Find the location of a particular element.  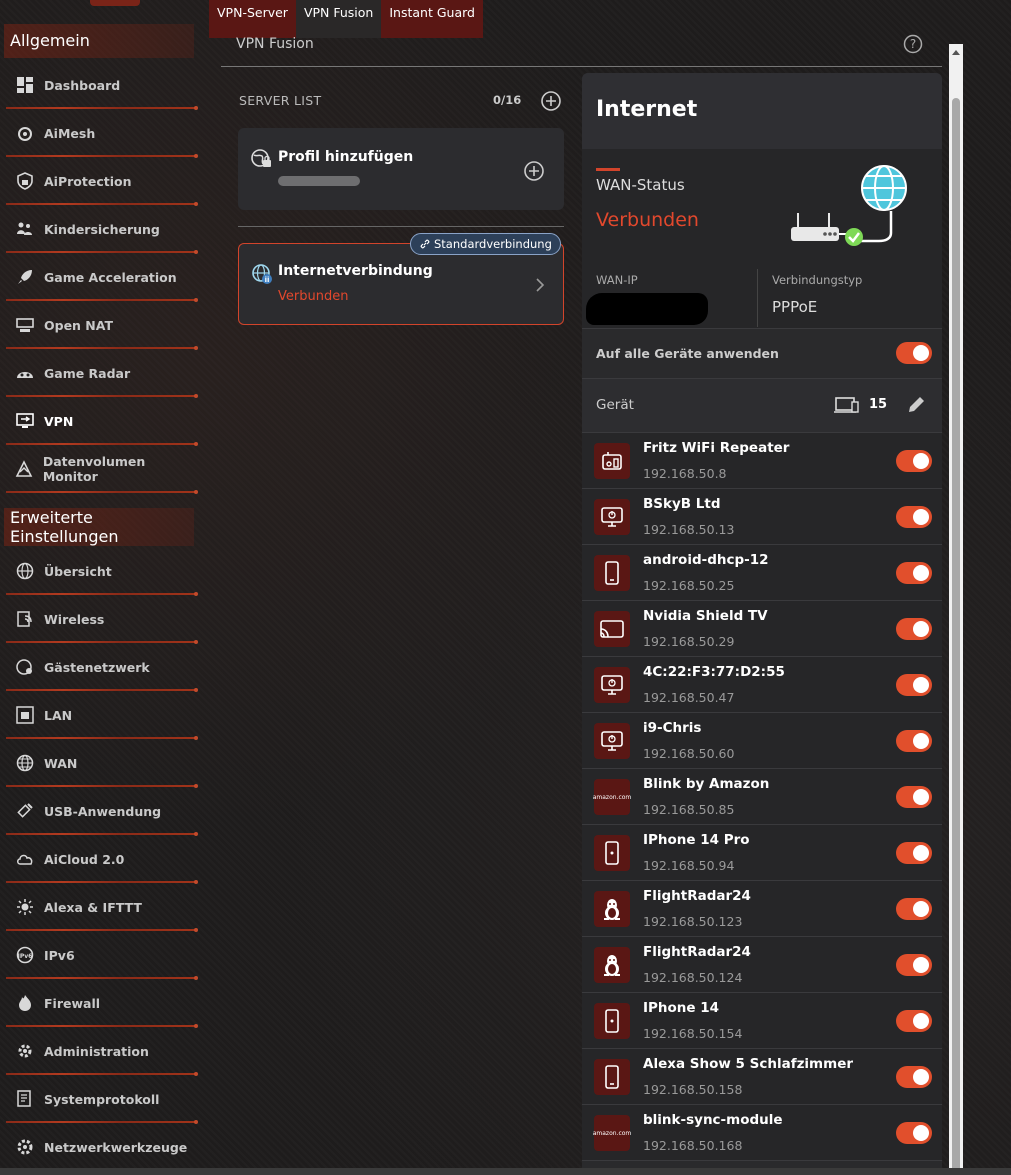

globe-lock-icon is located at coordinates (261, 161).